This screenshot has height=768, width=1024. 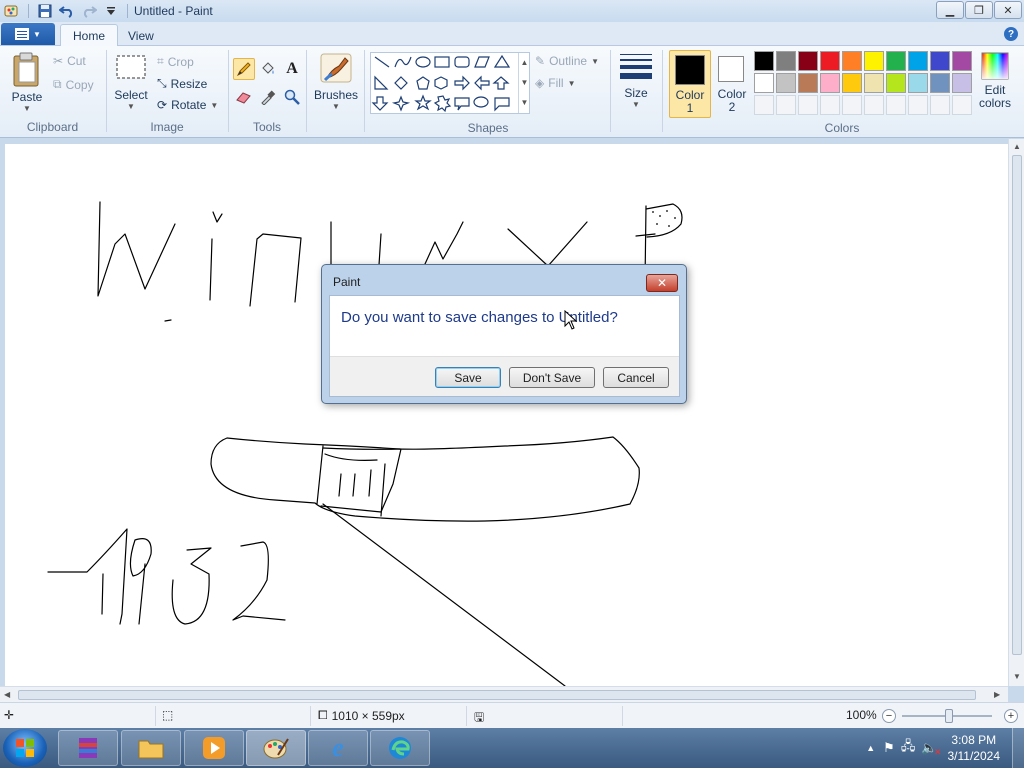 I want to click on horizontal-scrollbar: ◀ ▶, so click(x=504, y=694).